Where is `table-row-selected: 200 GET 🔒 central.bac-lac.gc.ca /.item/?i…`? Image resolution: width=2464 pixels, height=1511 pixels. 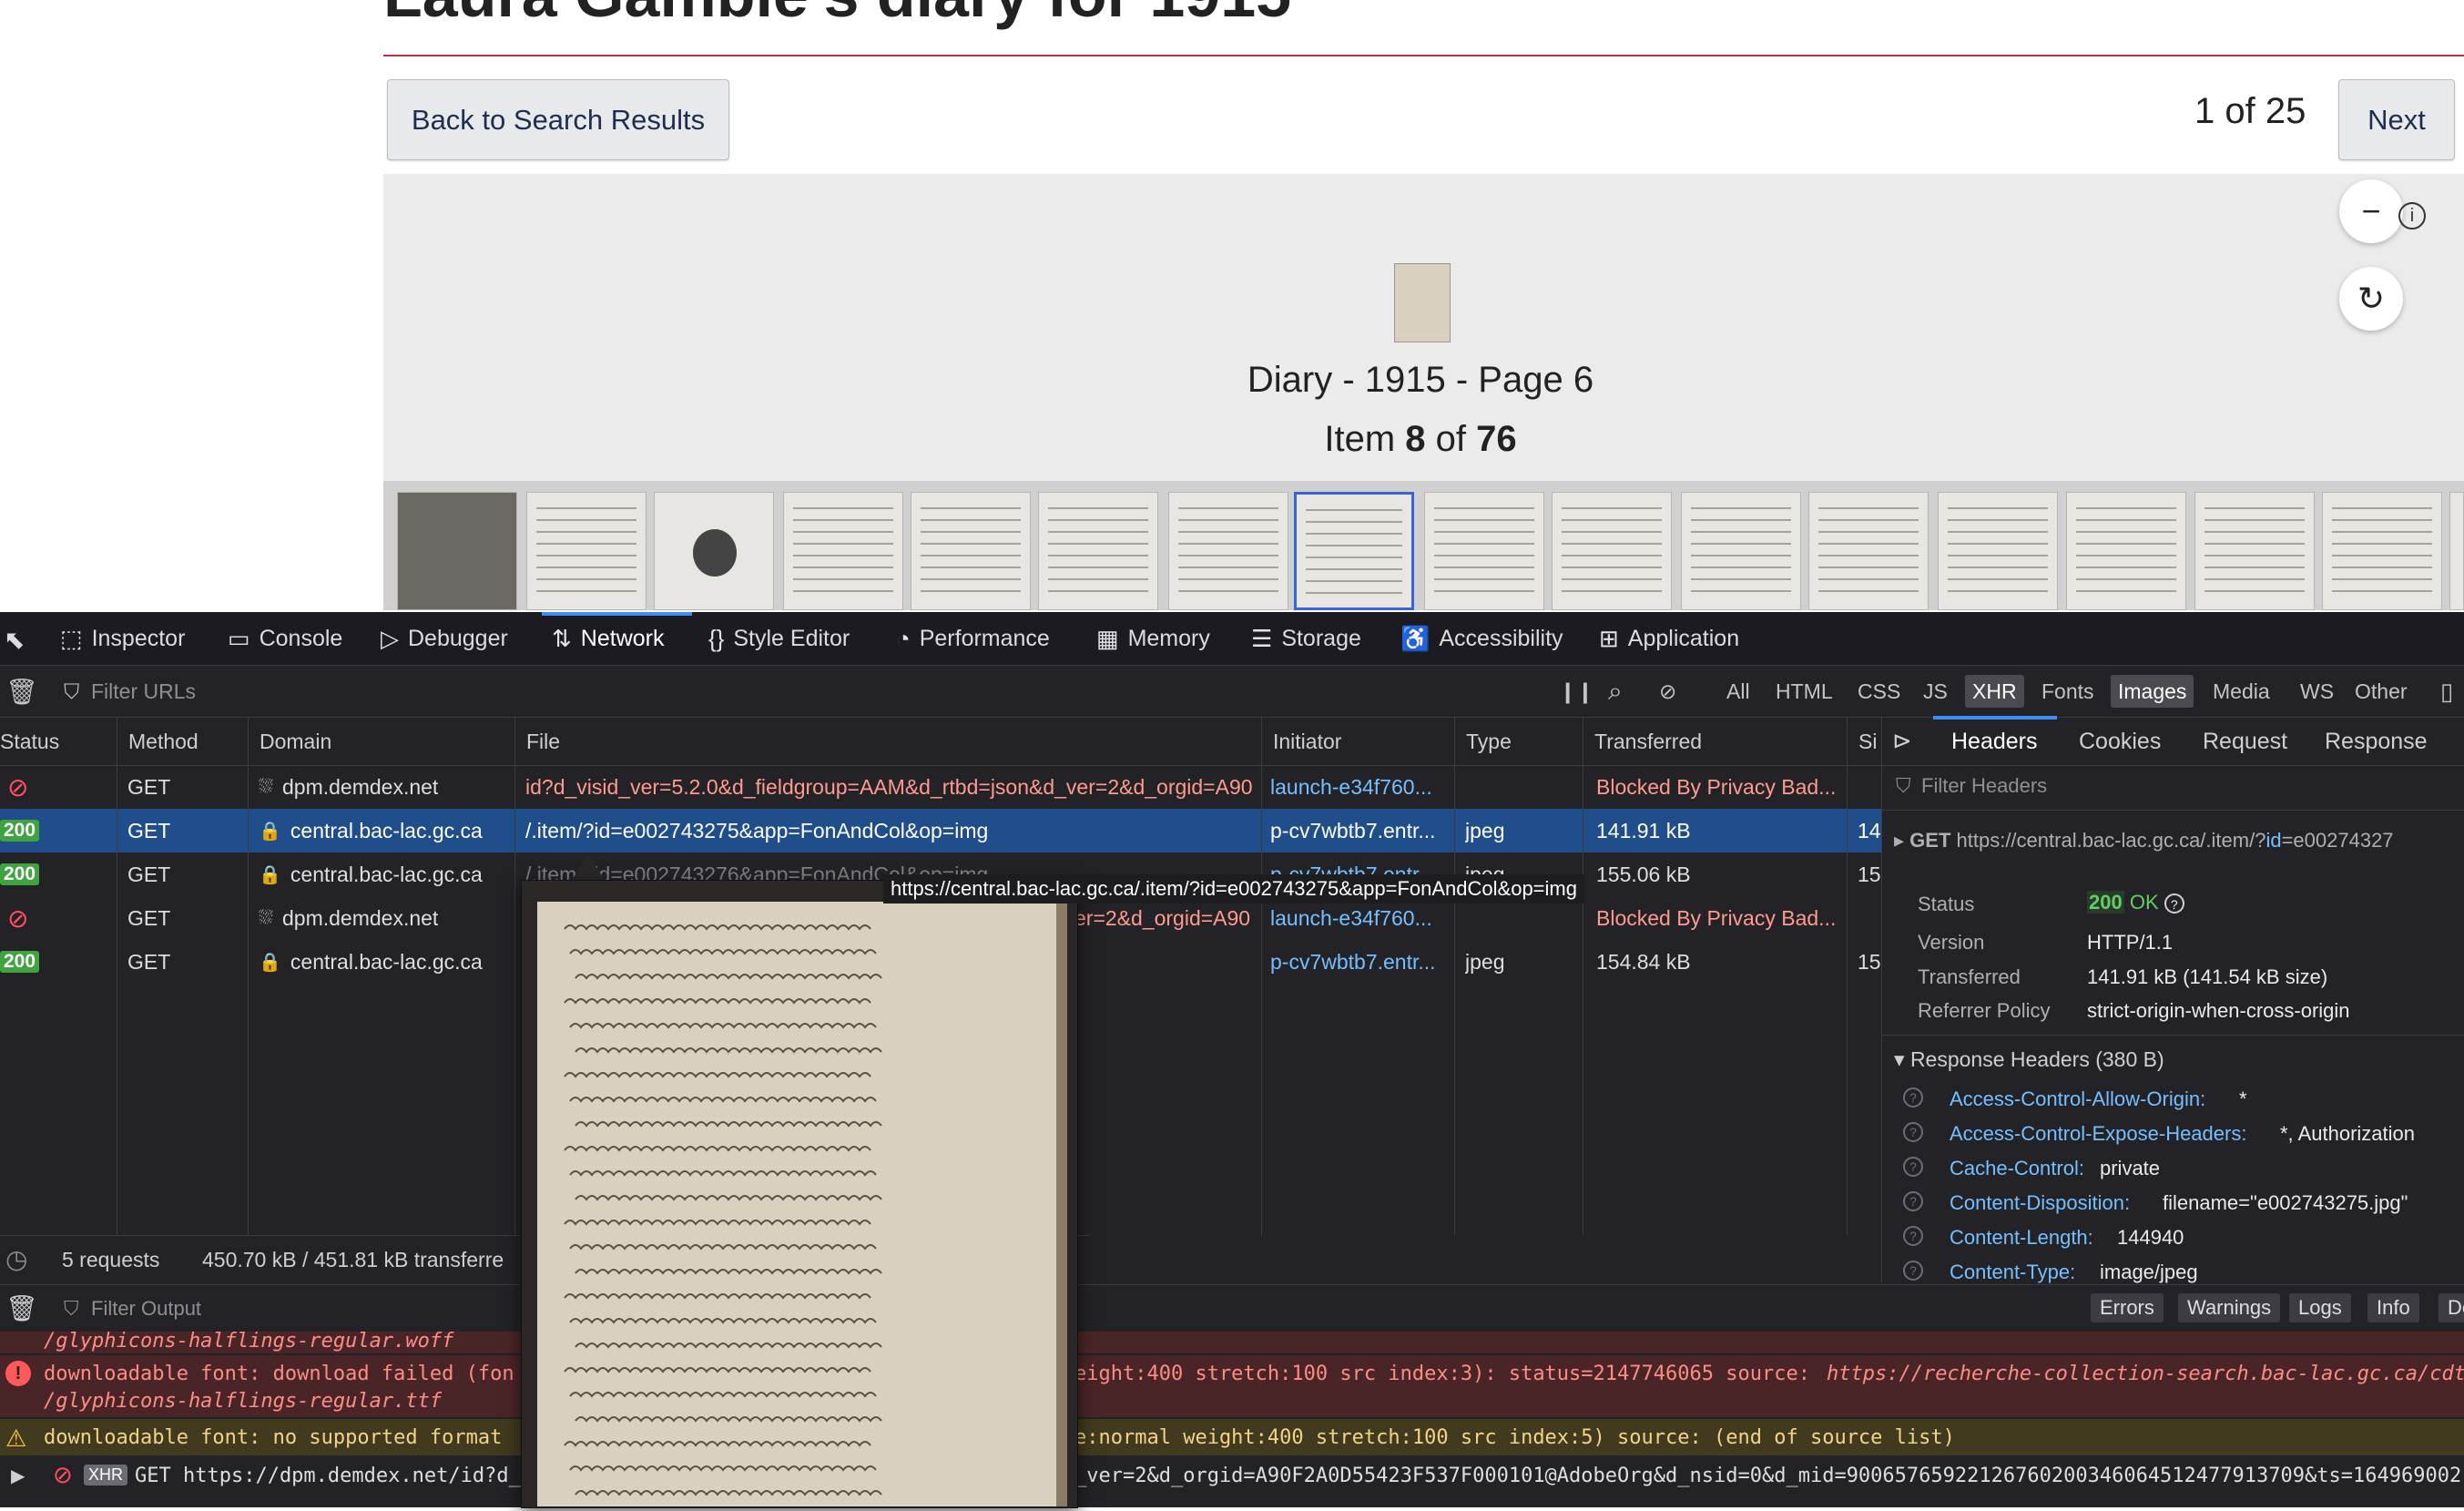 table-row-selected: 200 GET 🔒 central.bac-lac.gc.ca /.item/?i… is located at coordinates (940, 830).